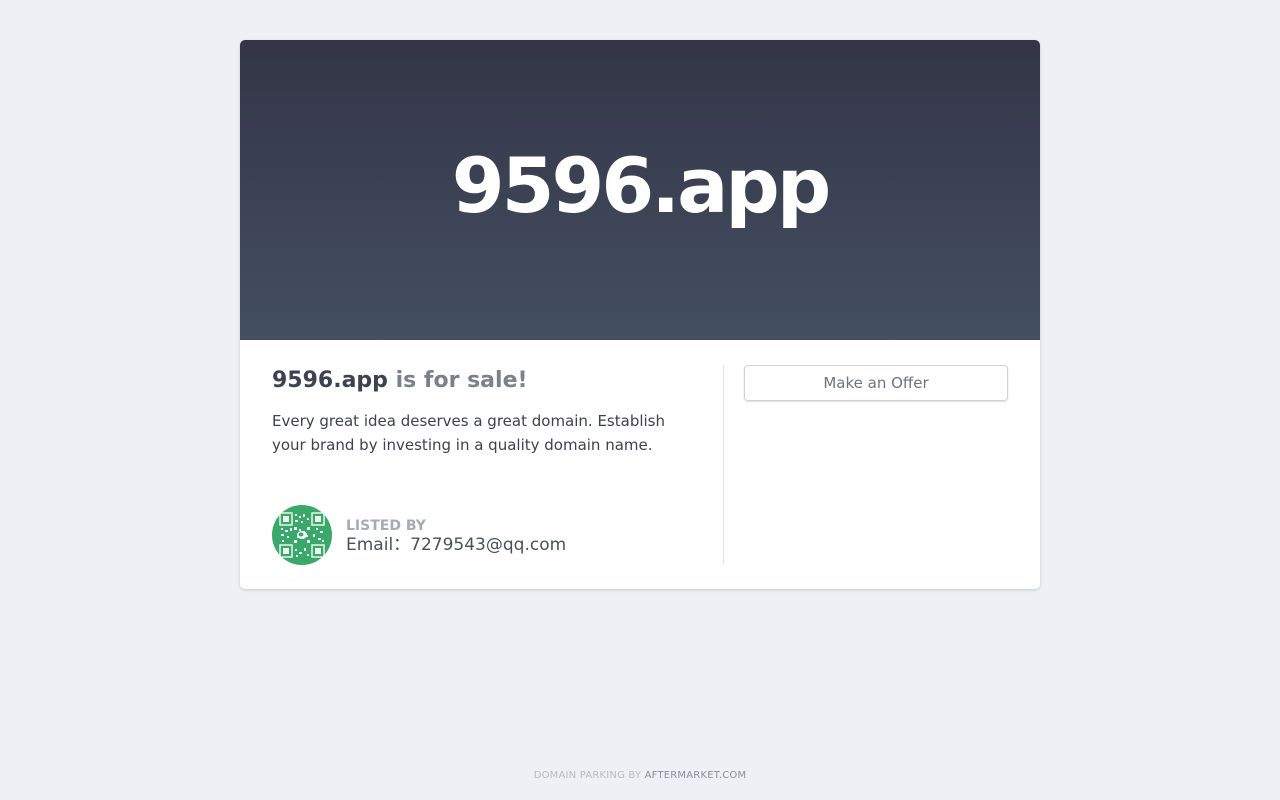 The height and width of the screenshot is (800, 1280). I want to click on hero-domain-title: 9596.app, so click(641, 185).